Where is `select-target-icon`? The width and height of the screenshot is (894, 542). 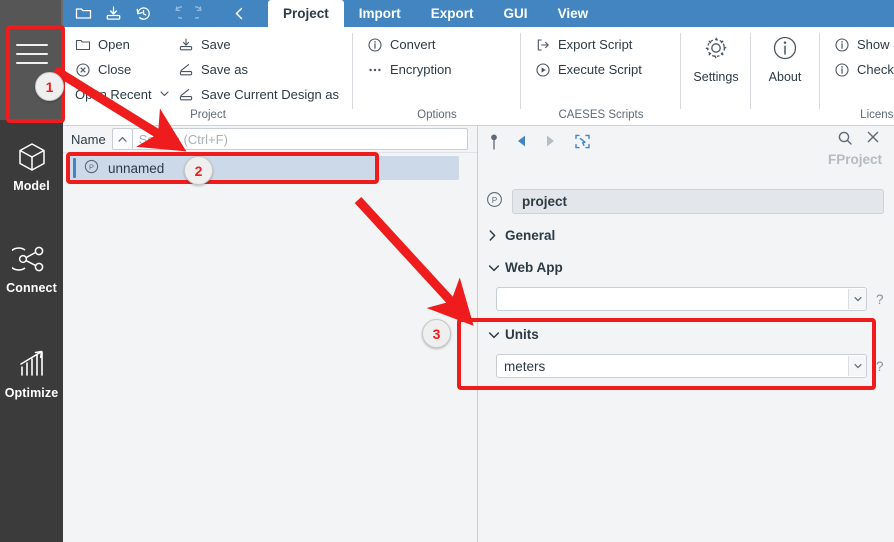
select-target-icon is located at coordinates (583, 142).